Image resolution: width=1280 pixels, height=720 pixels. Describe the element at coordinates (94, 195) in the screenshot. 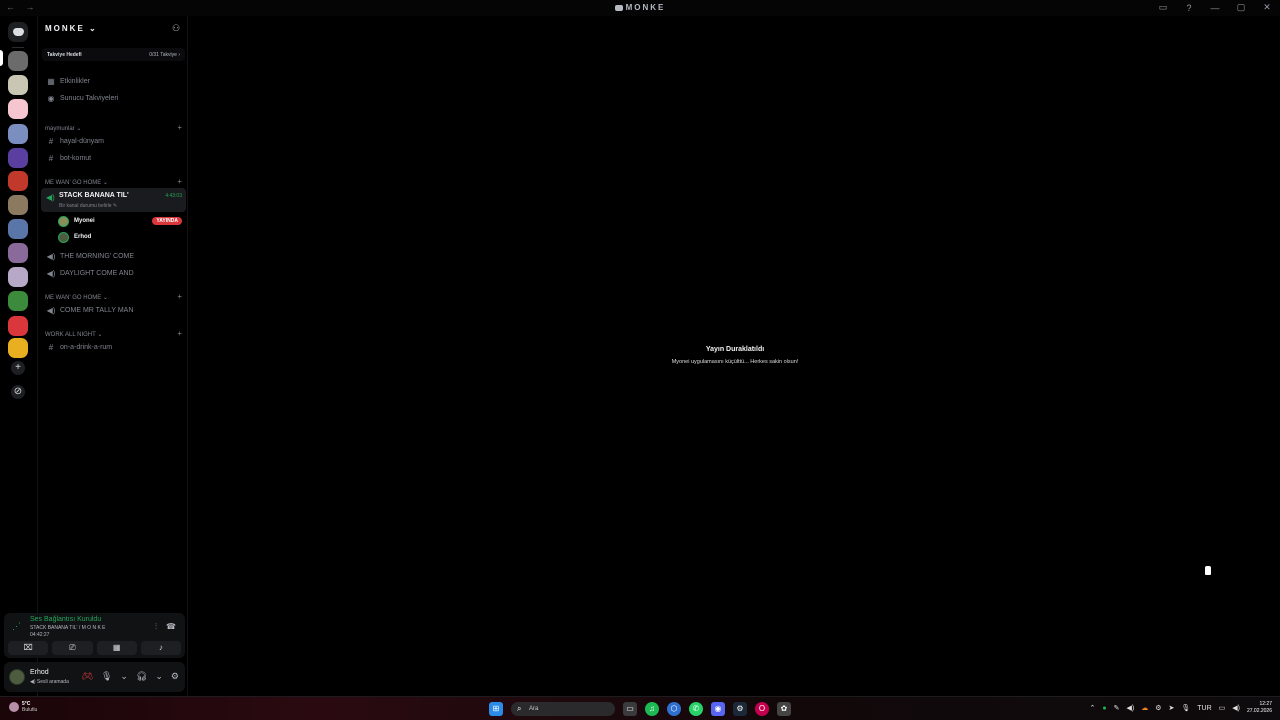

I see `voice-channel-name: STACK BANANA TIL'` at that location.